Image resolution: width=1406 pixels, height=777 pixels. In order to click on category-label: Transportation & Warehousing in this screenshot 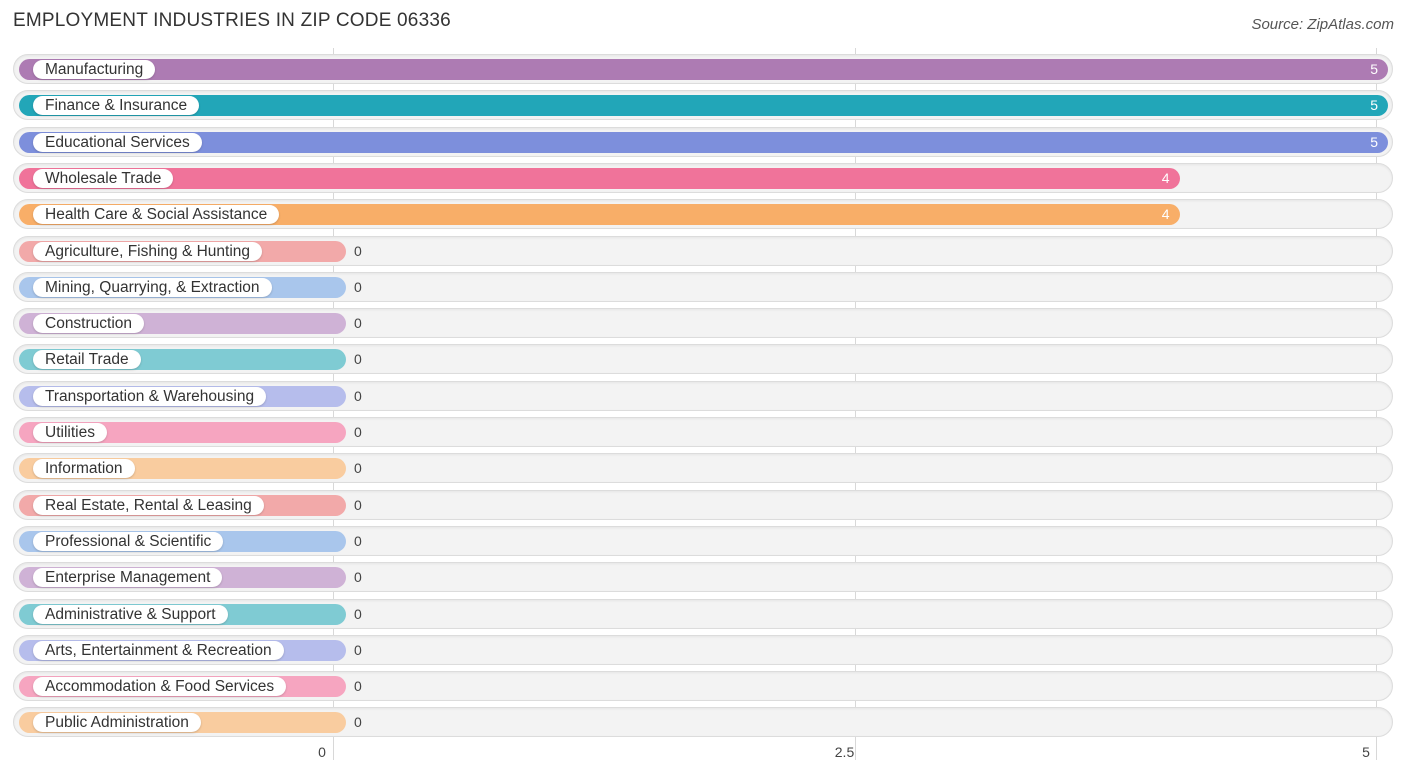, I will do `click(150, 396)`.